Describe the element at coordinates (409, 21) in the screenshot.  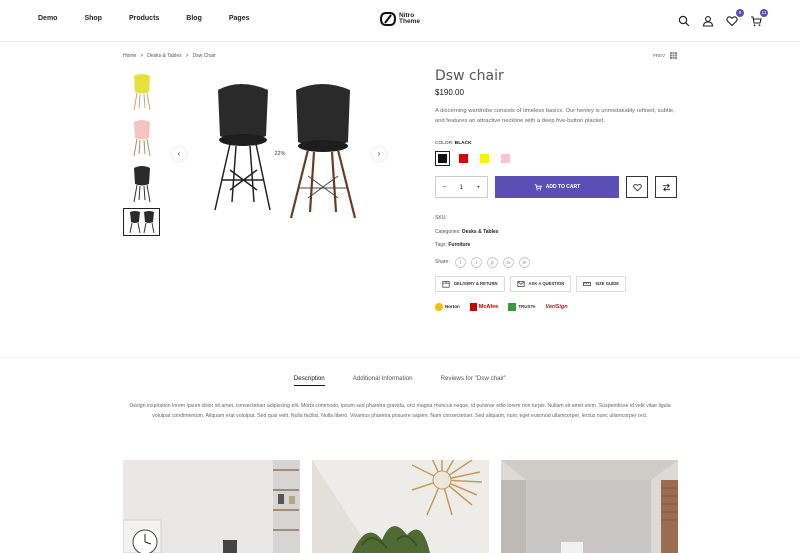
I see `logo-line2: Theme` at that location.